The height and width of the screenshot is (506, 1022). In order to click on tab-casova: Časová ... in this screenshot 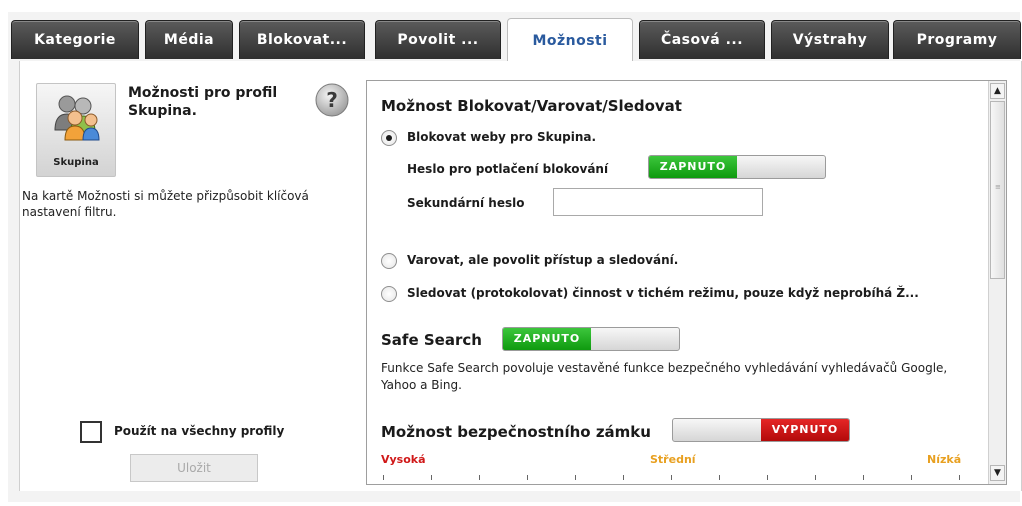, I will do `click(702, 39)`.